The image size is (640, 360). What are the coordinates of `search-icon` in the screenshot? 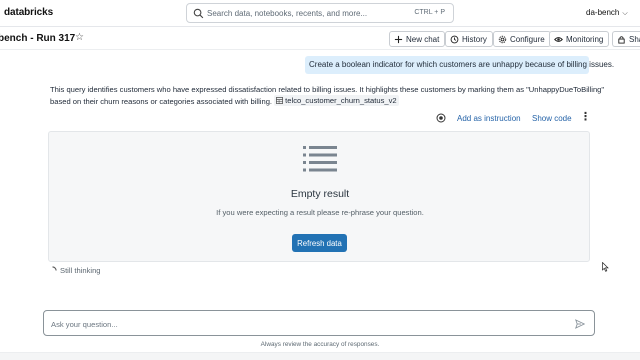 It's located at (198, 13).